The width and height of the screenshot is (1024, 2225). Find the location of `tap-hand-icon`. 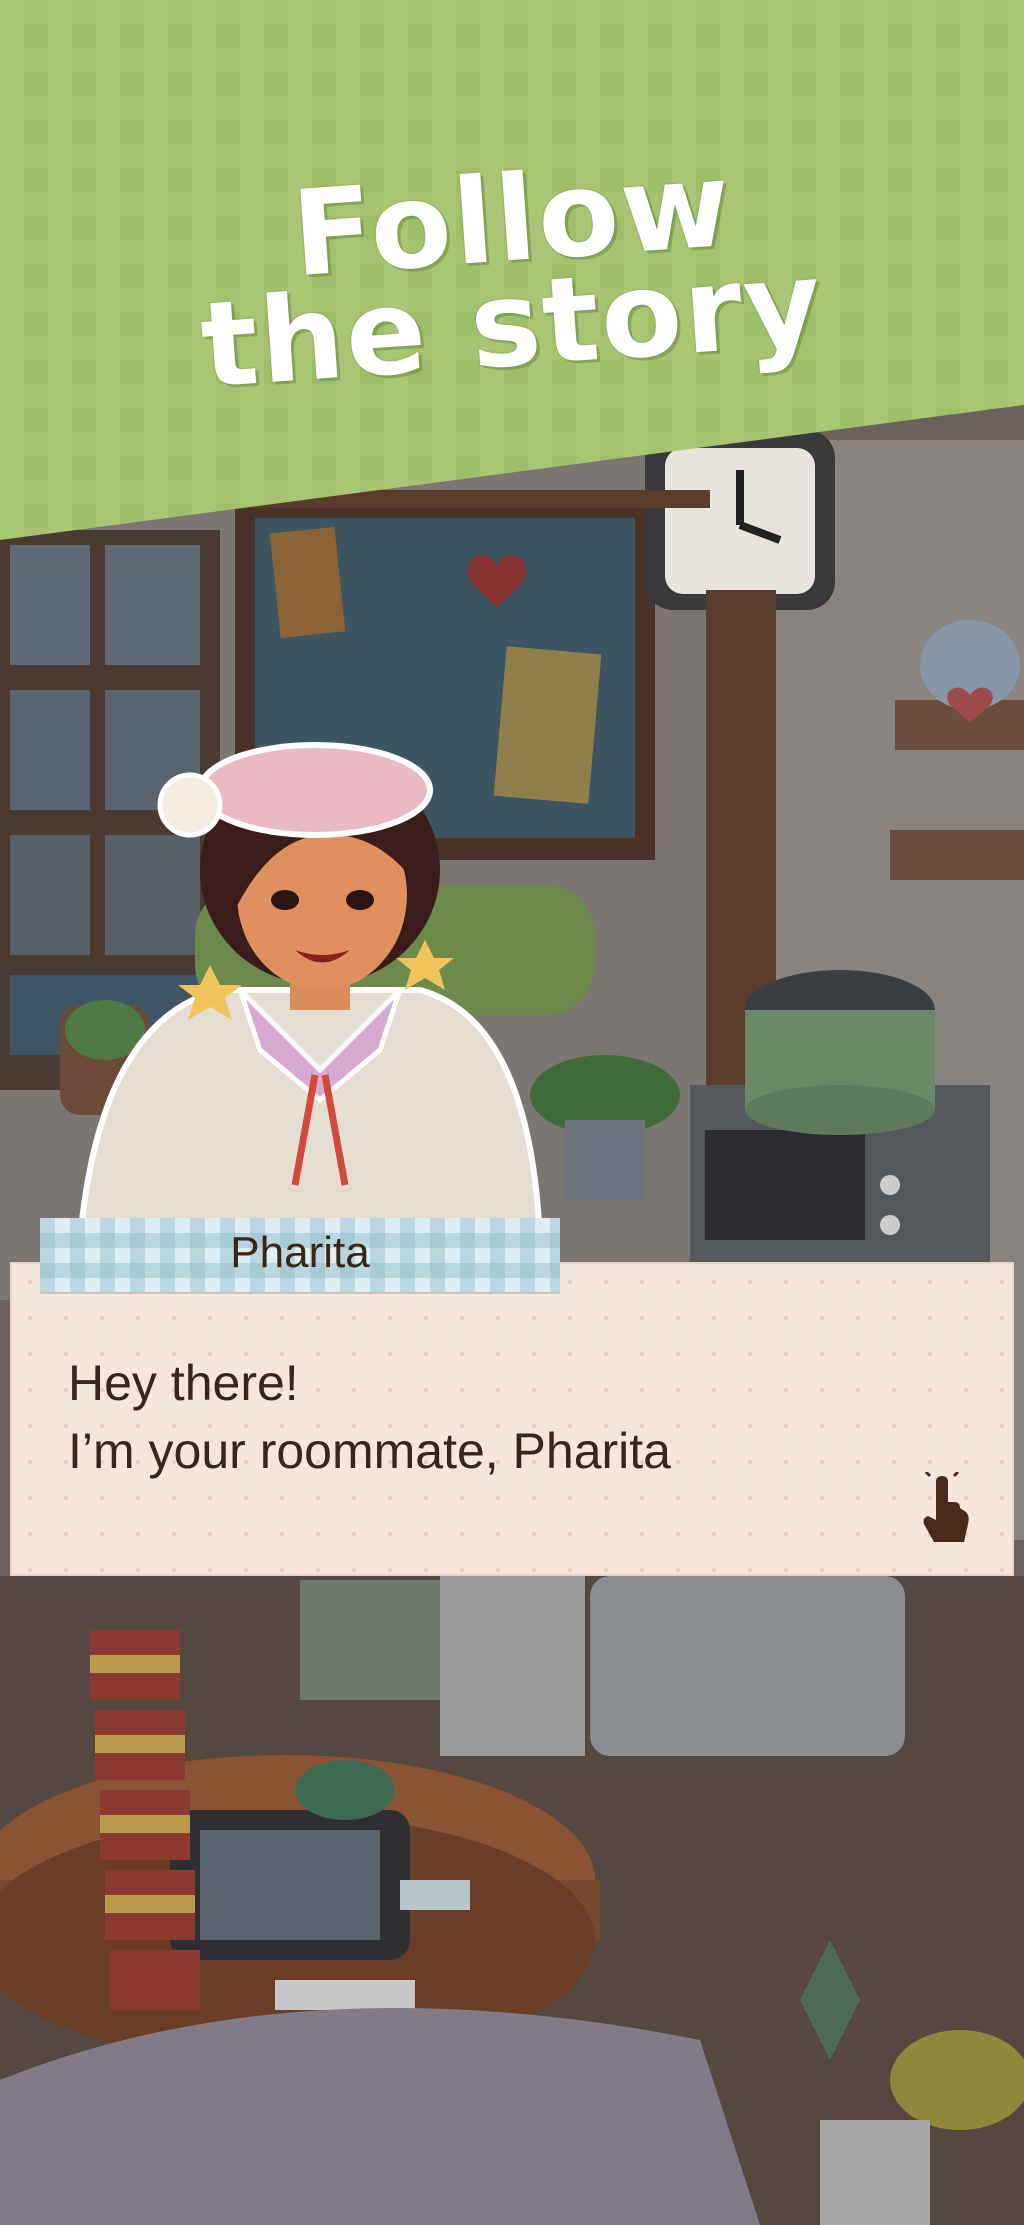

tap-hand-icon is located at coordinates (944, 1509).